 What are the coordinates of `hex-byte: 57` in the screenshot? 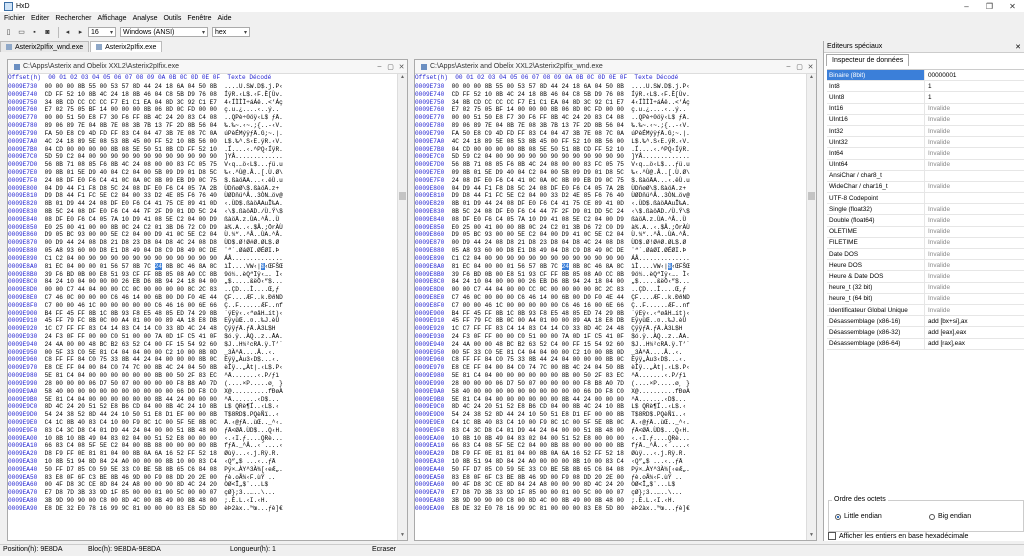 It's located at (125, 86).